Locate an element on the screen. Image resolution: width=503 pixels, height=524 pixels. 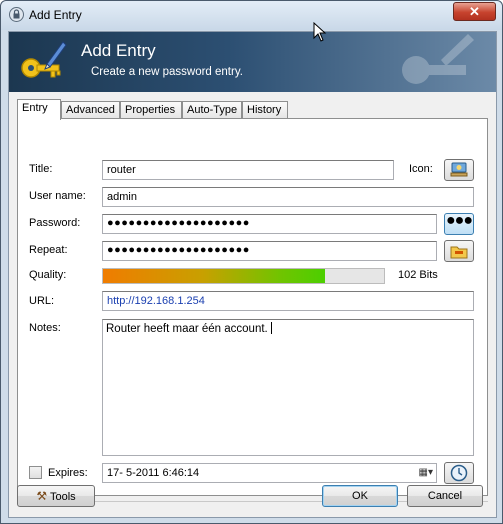
ok-button: OK is located at coordinates (360, 496).